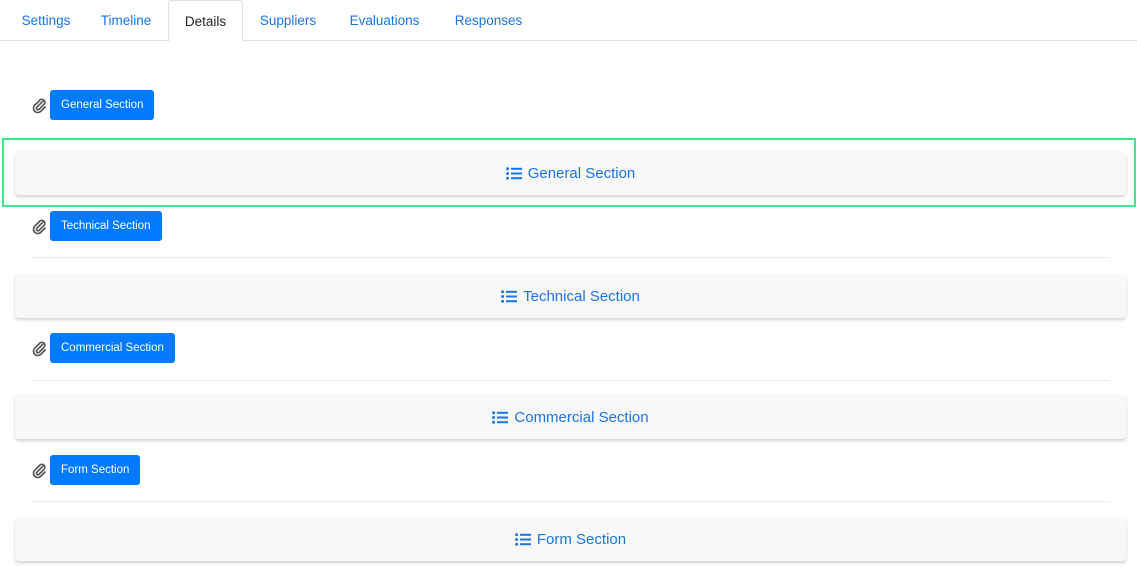 This screenshot has width=1137, height=567. I want to click on attachment-row-technical: Technical Section, so click(97, 226).